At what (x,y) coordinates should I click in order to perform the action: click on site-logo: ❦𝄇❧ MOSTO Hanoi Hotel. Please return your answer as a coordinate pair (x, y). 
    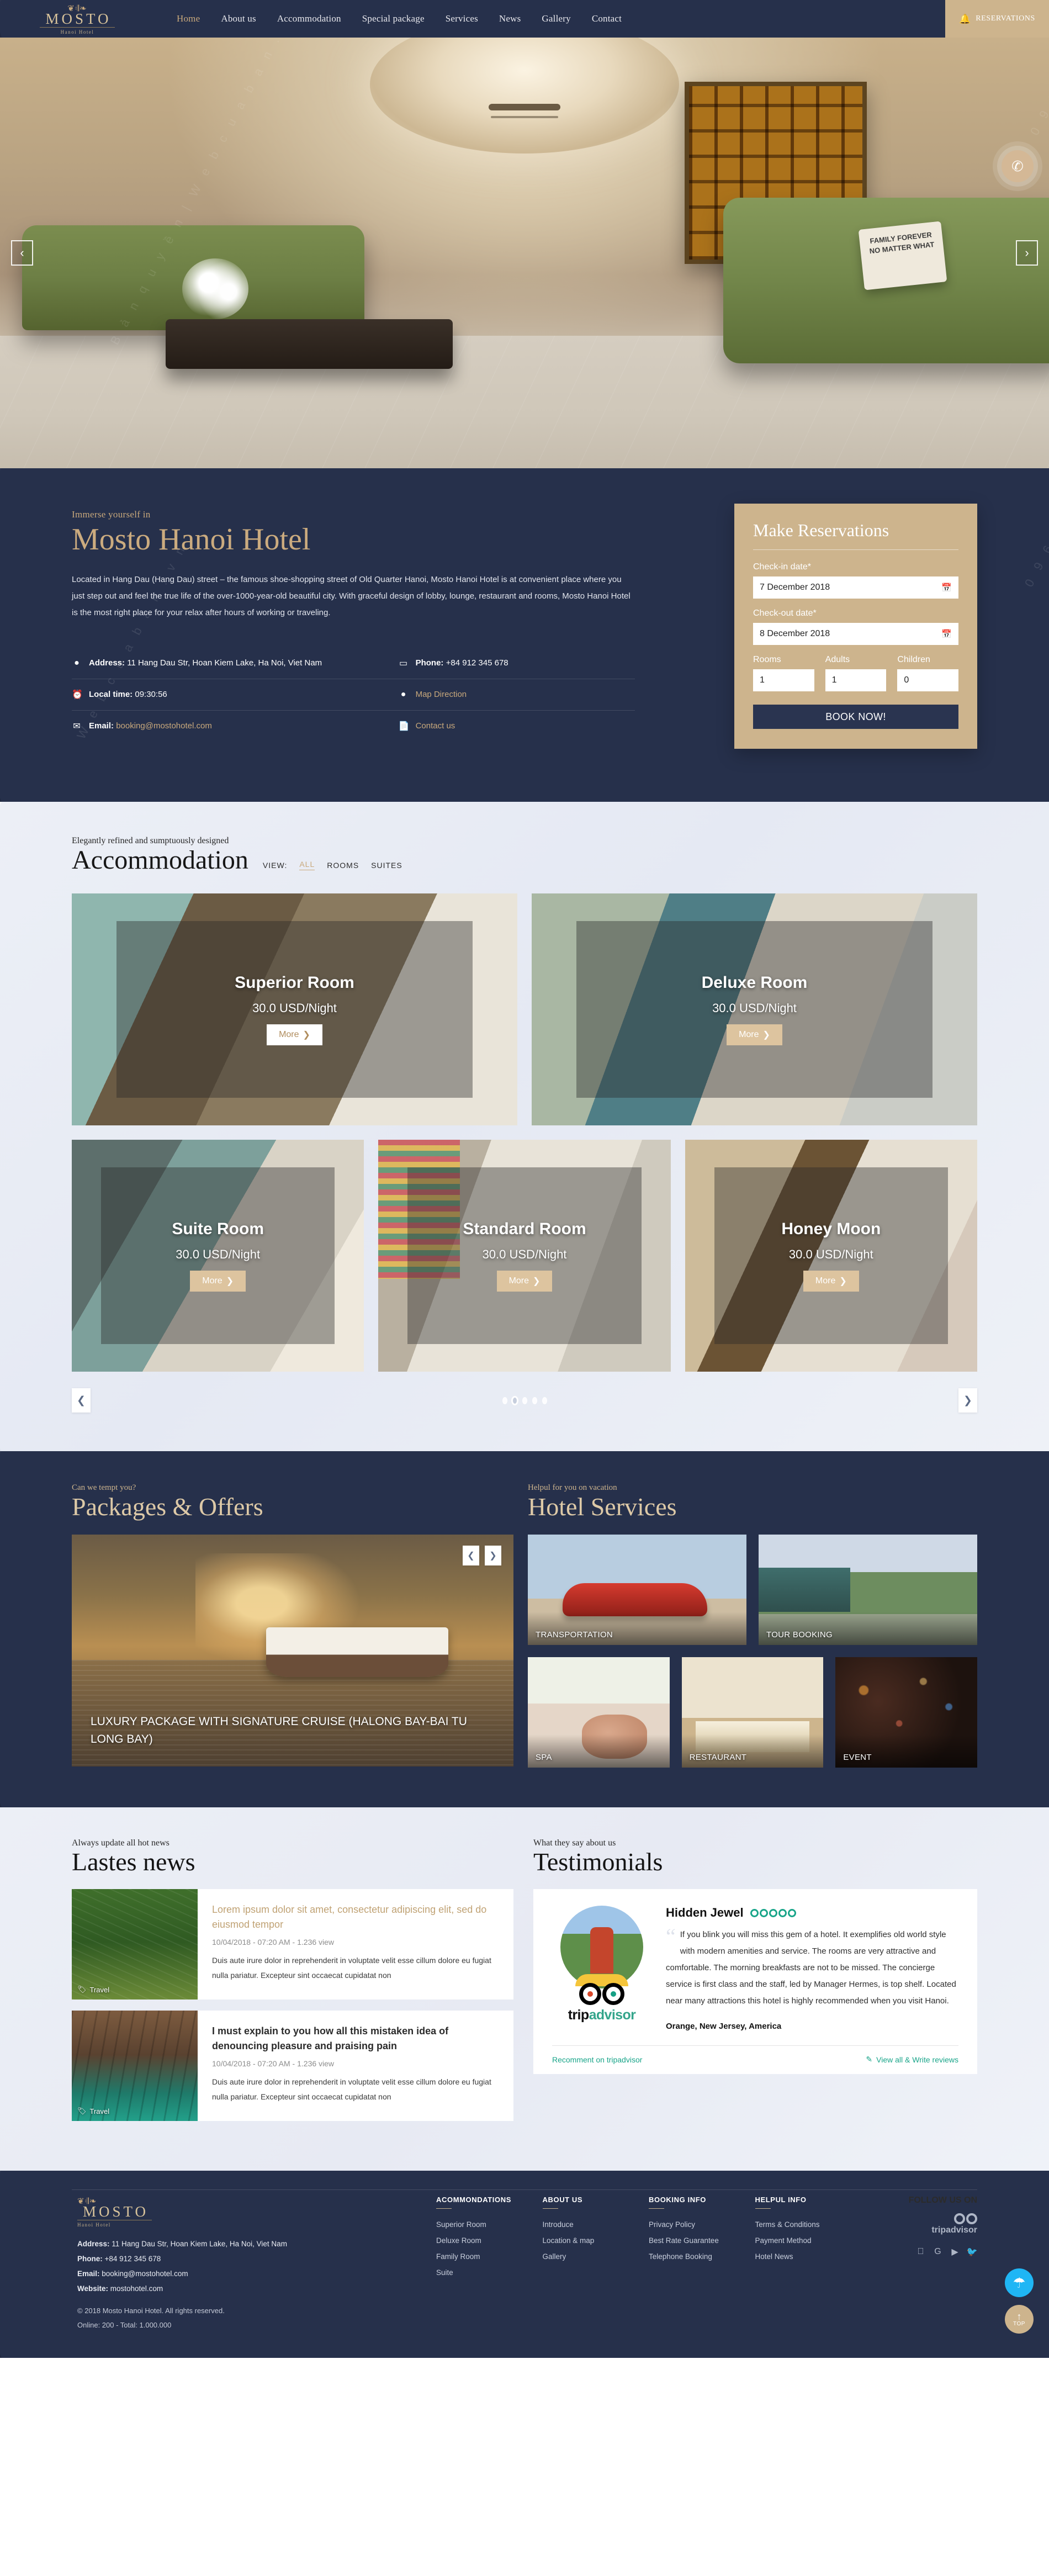
    Looking at the image, I should click on (77, 19).